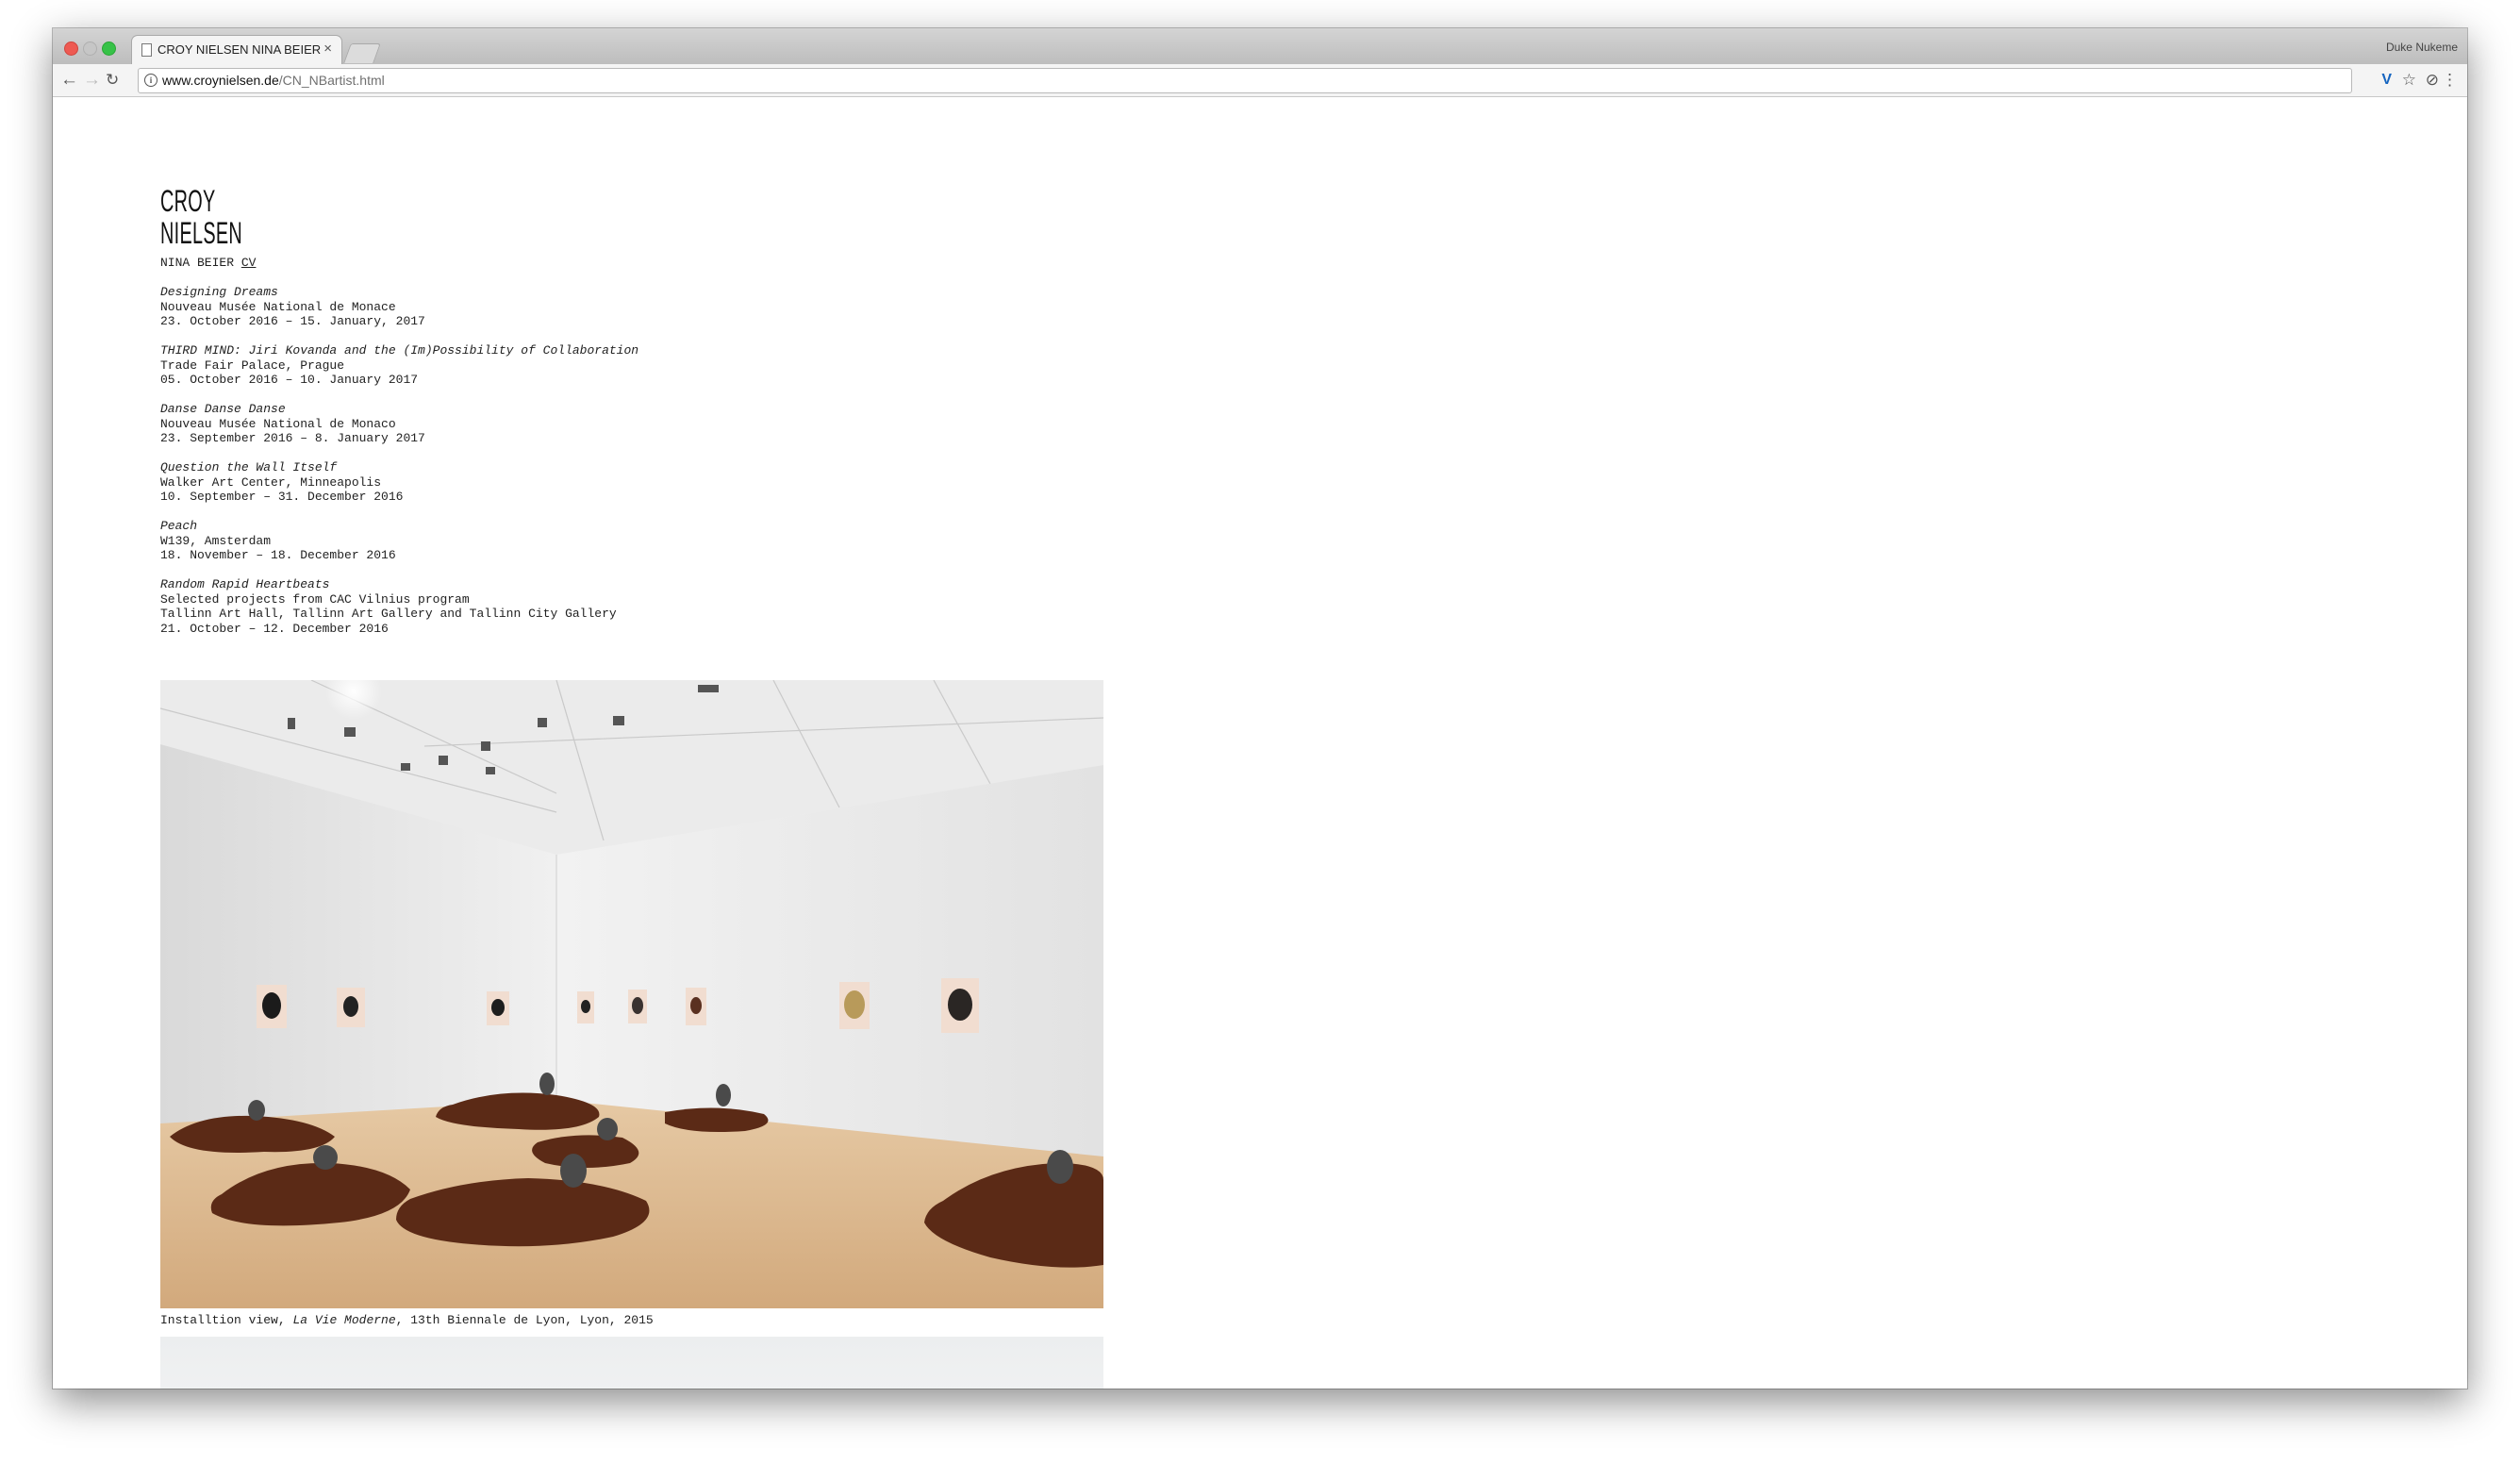  Describe the element at coordinates (188, 201) in the screenshot. I see `logo-line-1: CROY` at that location.